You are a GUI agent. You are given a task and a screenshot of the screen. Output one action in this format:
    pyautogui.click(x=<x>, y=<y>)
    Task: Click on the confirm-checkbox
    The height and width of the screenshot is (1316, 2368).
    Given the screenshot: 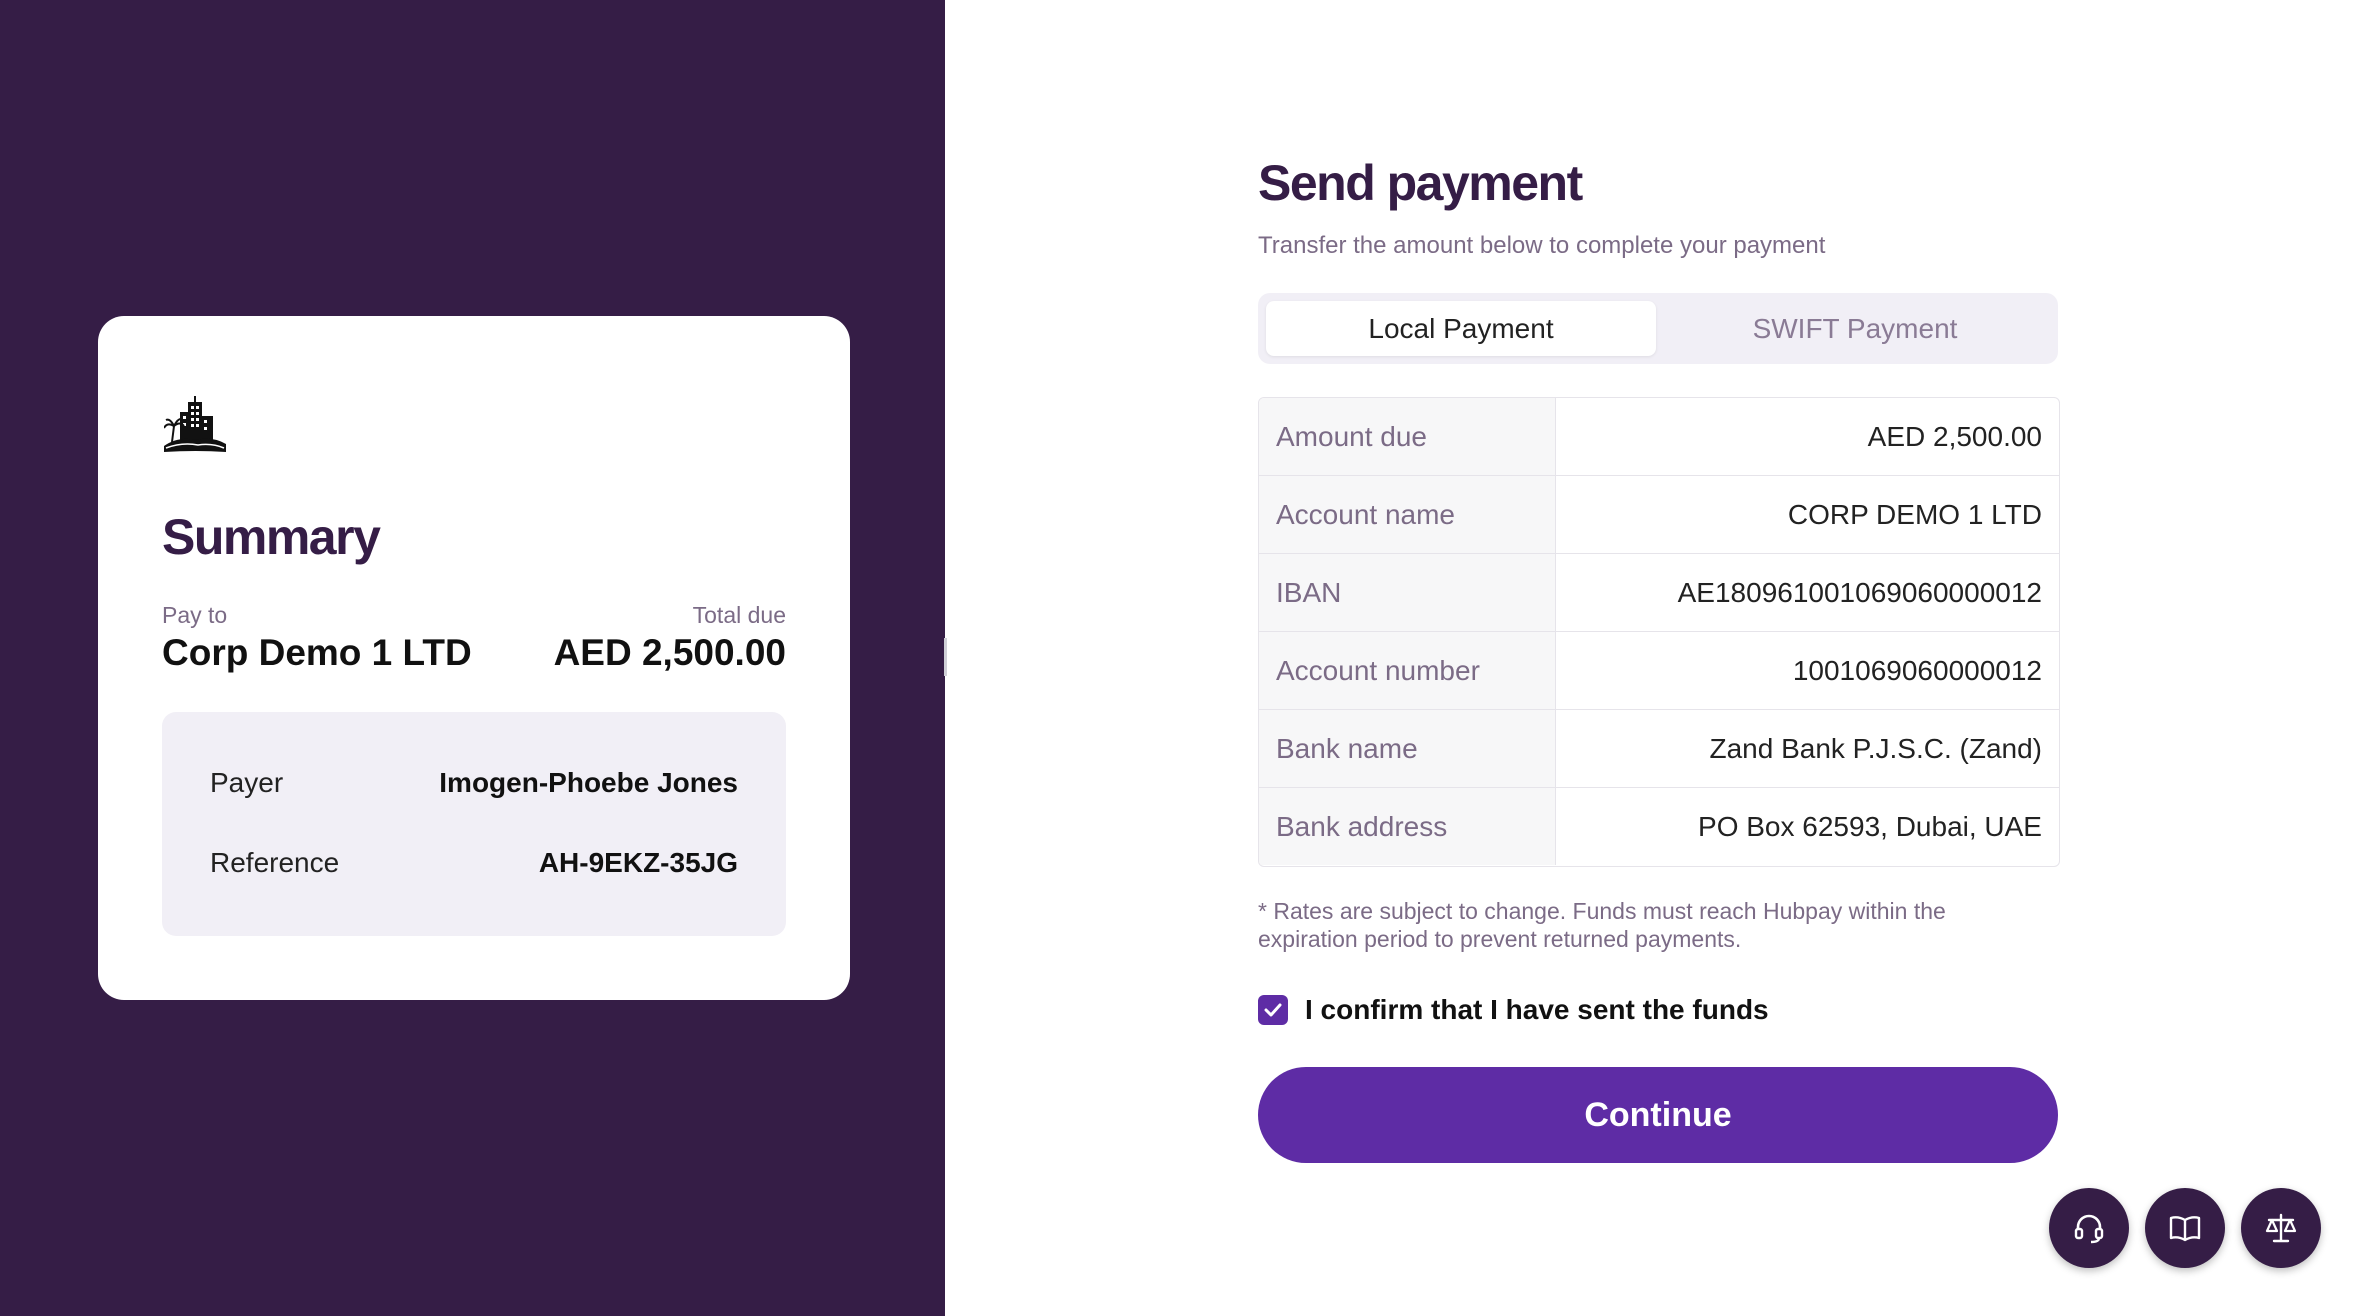 What is the action you would take?
    pyautogui.click(x=1273, y=1010)
    